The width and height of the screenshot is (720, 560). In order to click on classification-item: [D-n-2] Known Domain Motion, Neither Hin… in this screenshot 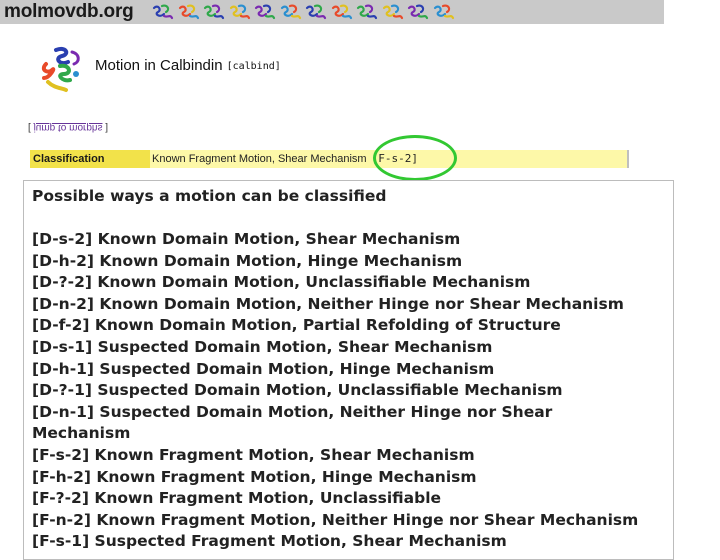, I will do `click(328, 303)`.